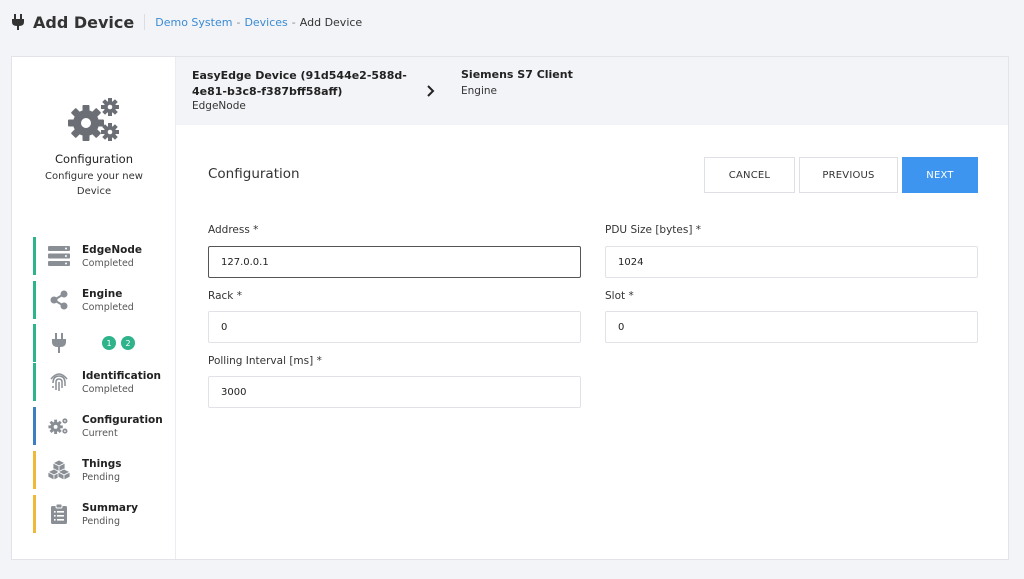  What do you see at coordinates (94, 184) in the screenshot?
I see `stepper-subtext: Configure your new Device` at bounding box center [94, 184].